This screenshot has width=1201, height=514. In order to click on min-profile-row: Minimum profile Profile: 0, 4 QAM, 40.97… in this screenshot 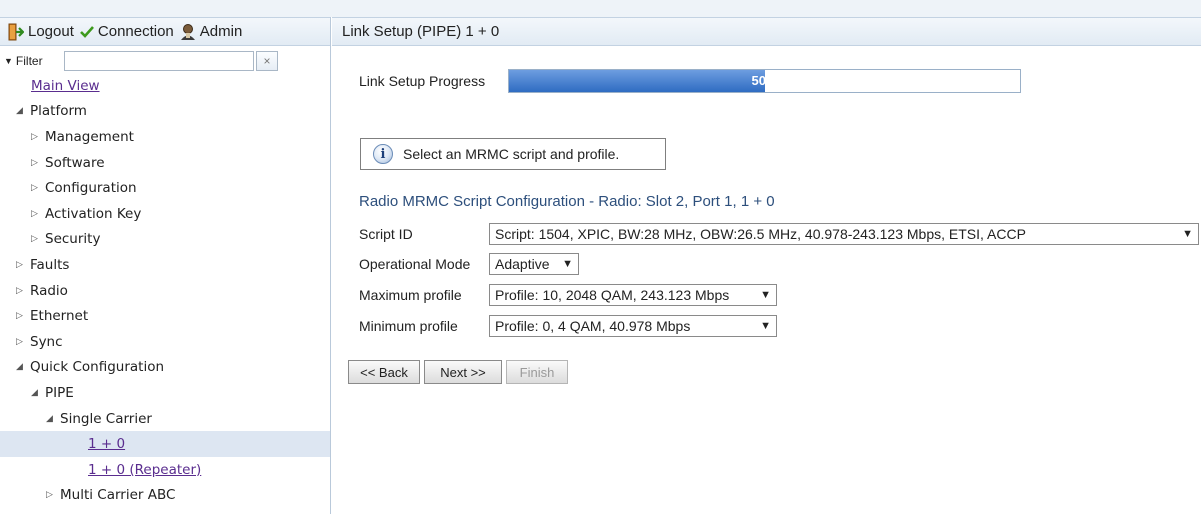, I will do `click(568, 326)`.